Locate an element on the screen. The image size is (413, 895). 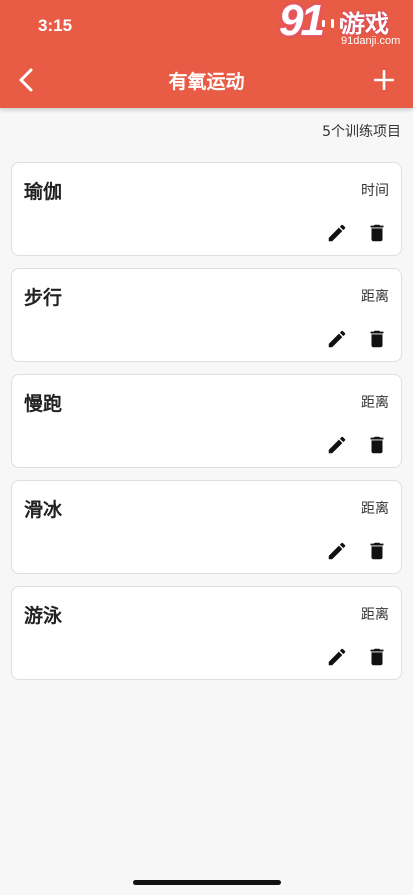
home-indicator is located at coordinates (207, 882).